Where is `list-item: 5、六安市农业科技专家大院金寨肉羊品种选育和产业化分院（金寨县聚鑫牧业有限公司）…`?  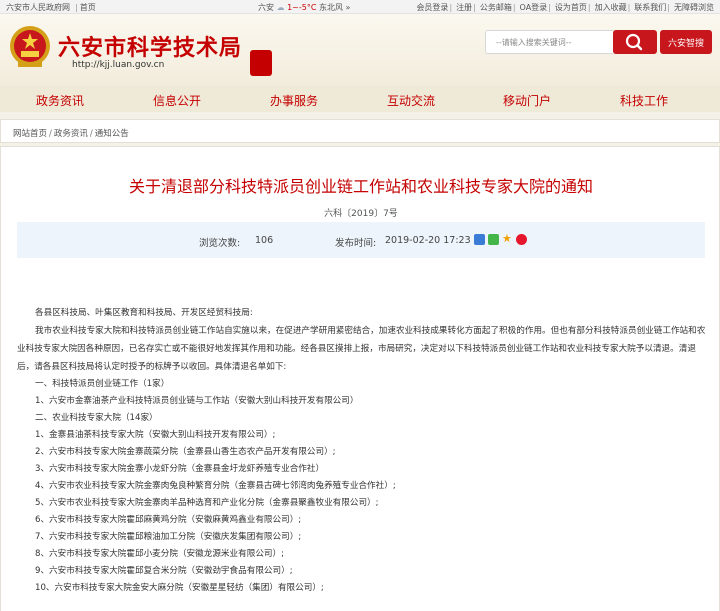
list-item: 5、六安市农业科技专家大院金寨肉羊品种选育和产业化分院（金寨县聚鑫牧业有限公司）… is located at coordinates (207, 503).